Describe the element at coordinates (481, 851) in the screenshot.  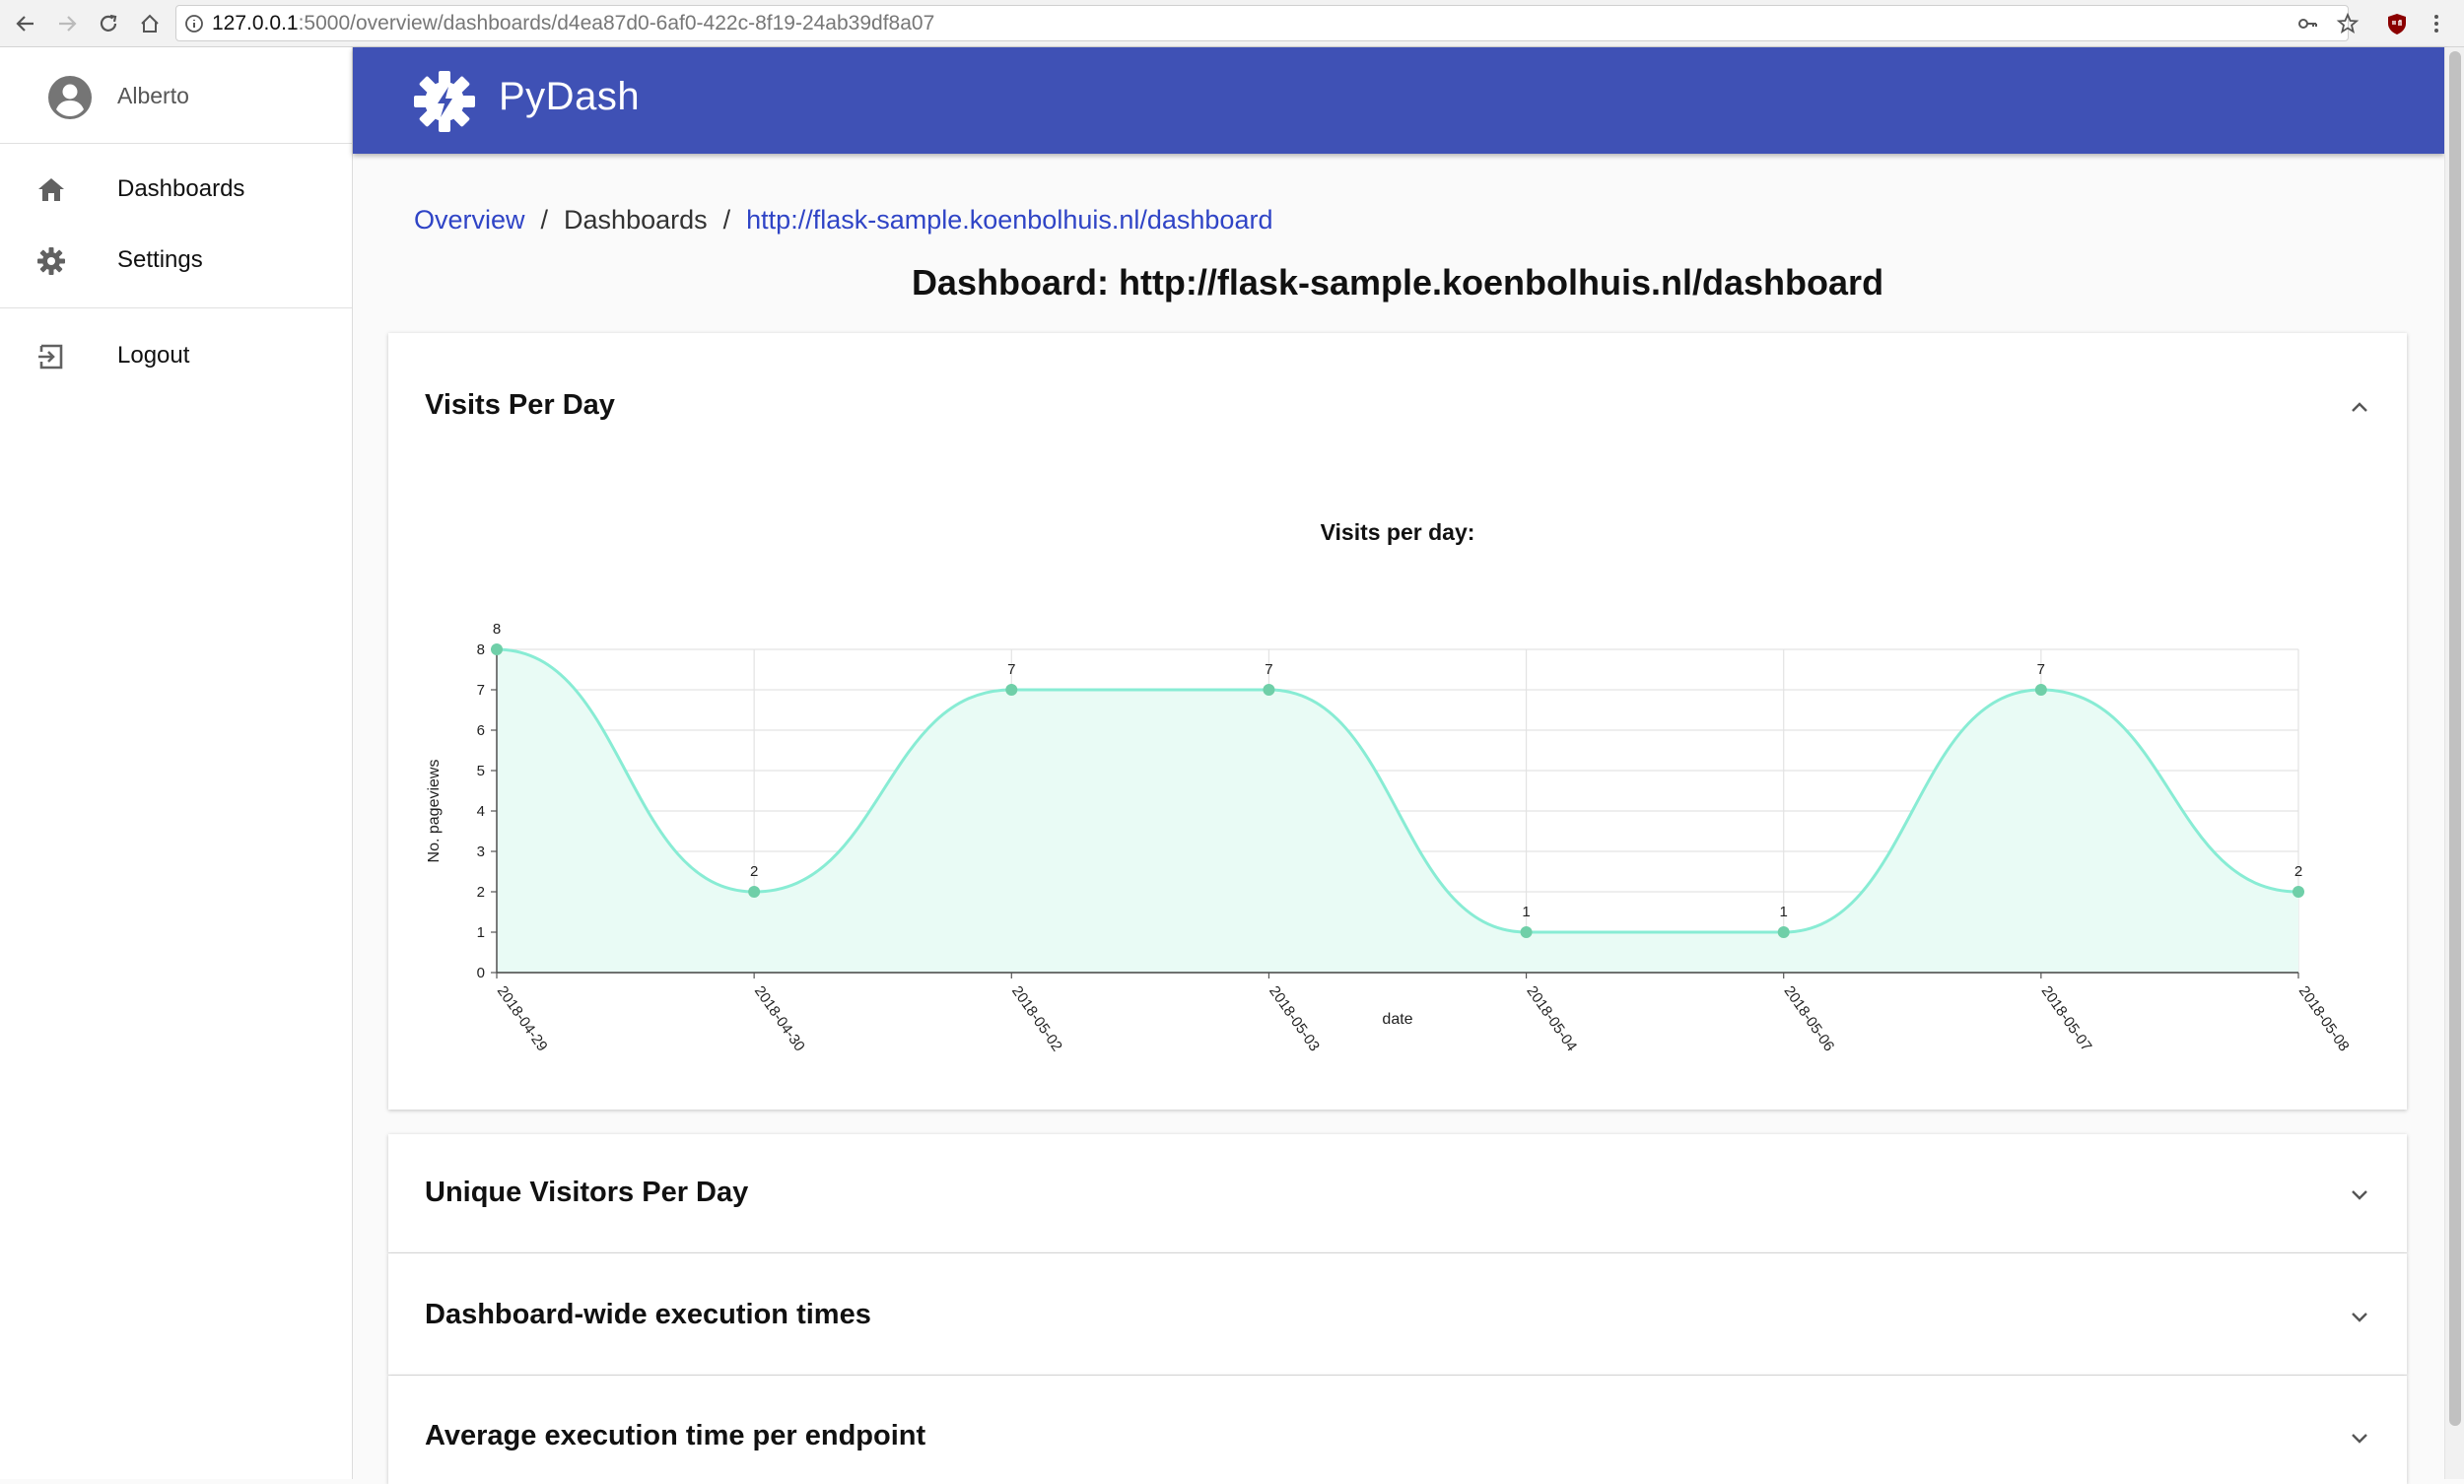
I see `y-tick-label: 3` at that location.